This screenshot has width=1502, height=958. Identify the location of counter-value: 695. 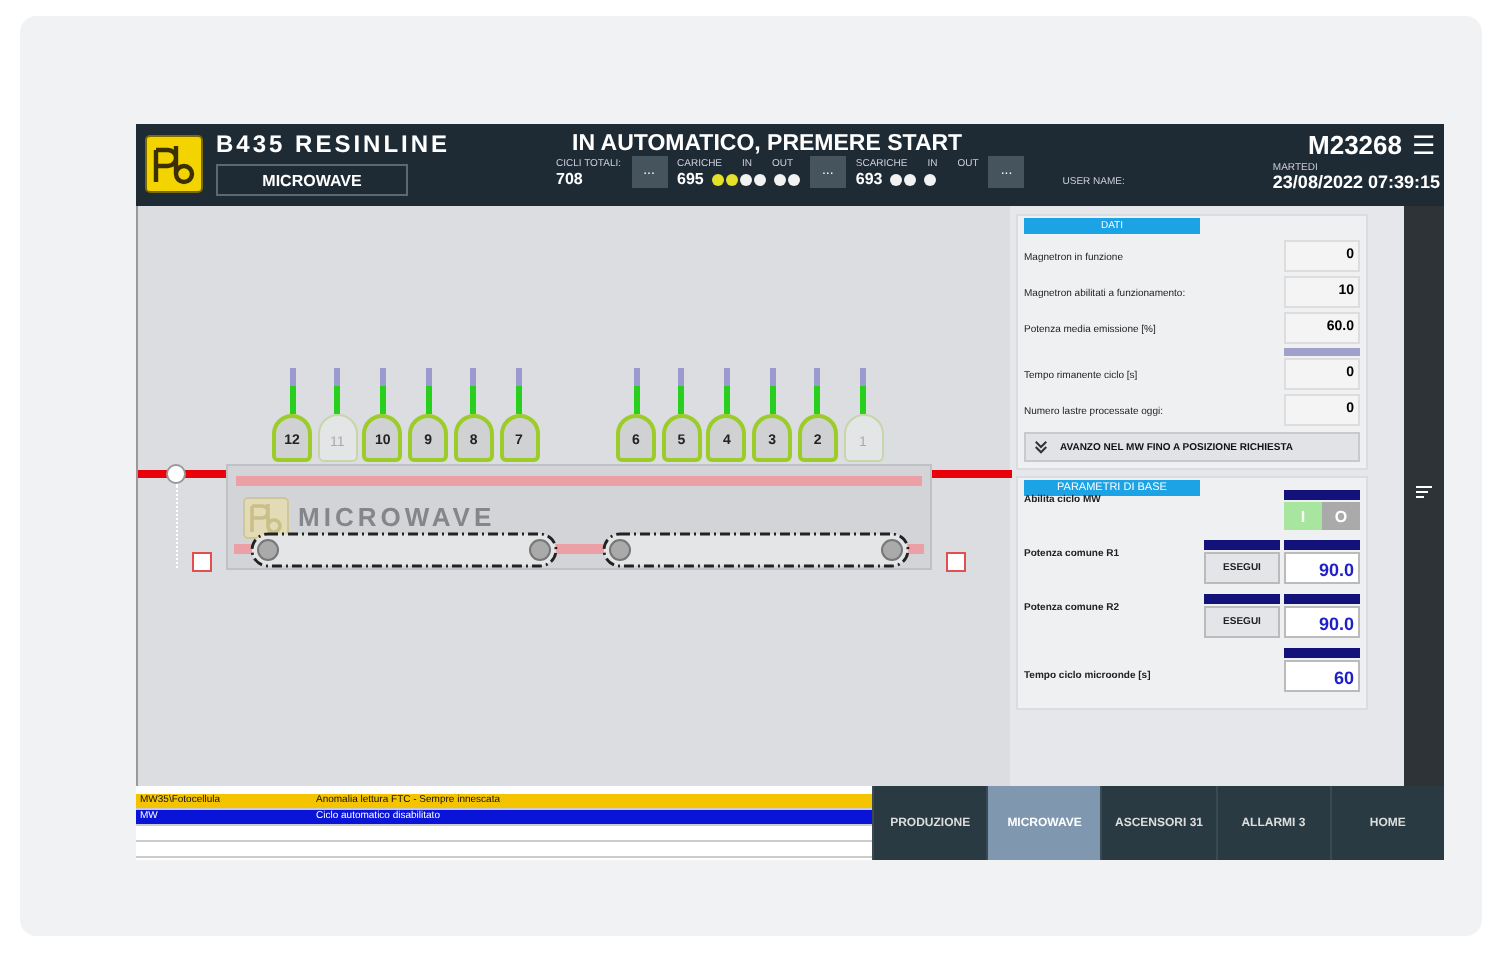
(690, 179).